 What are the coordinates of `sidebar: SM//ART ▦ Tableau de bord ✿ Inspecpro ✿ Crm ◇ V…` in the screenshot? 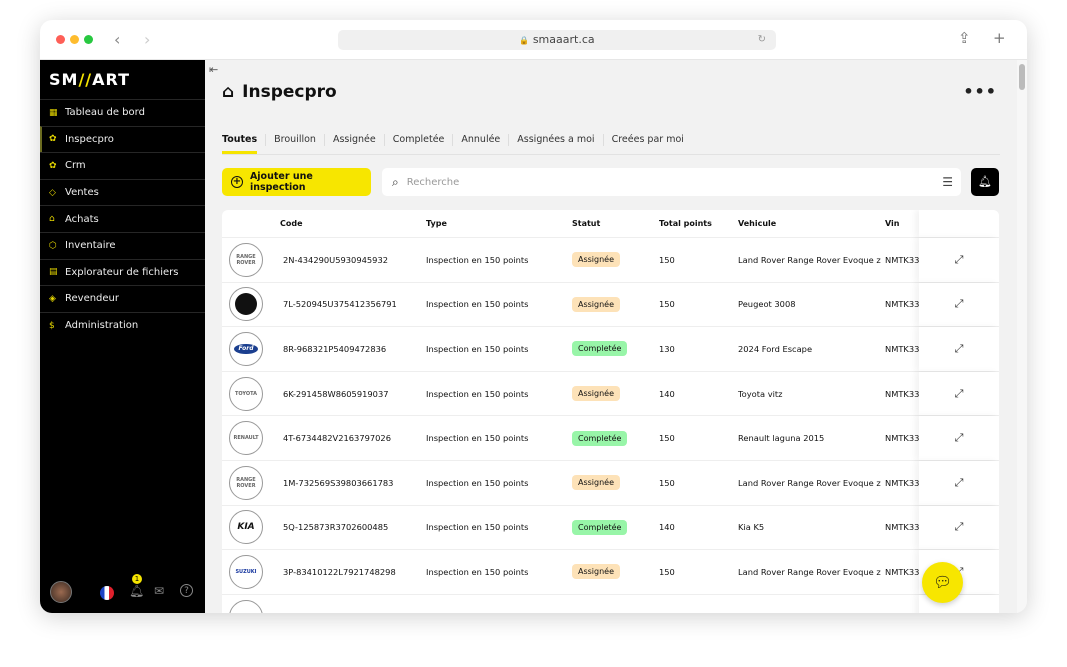 It's located at (122, 336).